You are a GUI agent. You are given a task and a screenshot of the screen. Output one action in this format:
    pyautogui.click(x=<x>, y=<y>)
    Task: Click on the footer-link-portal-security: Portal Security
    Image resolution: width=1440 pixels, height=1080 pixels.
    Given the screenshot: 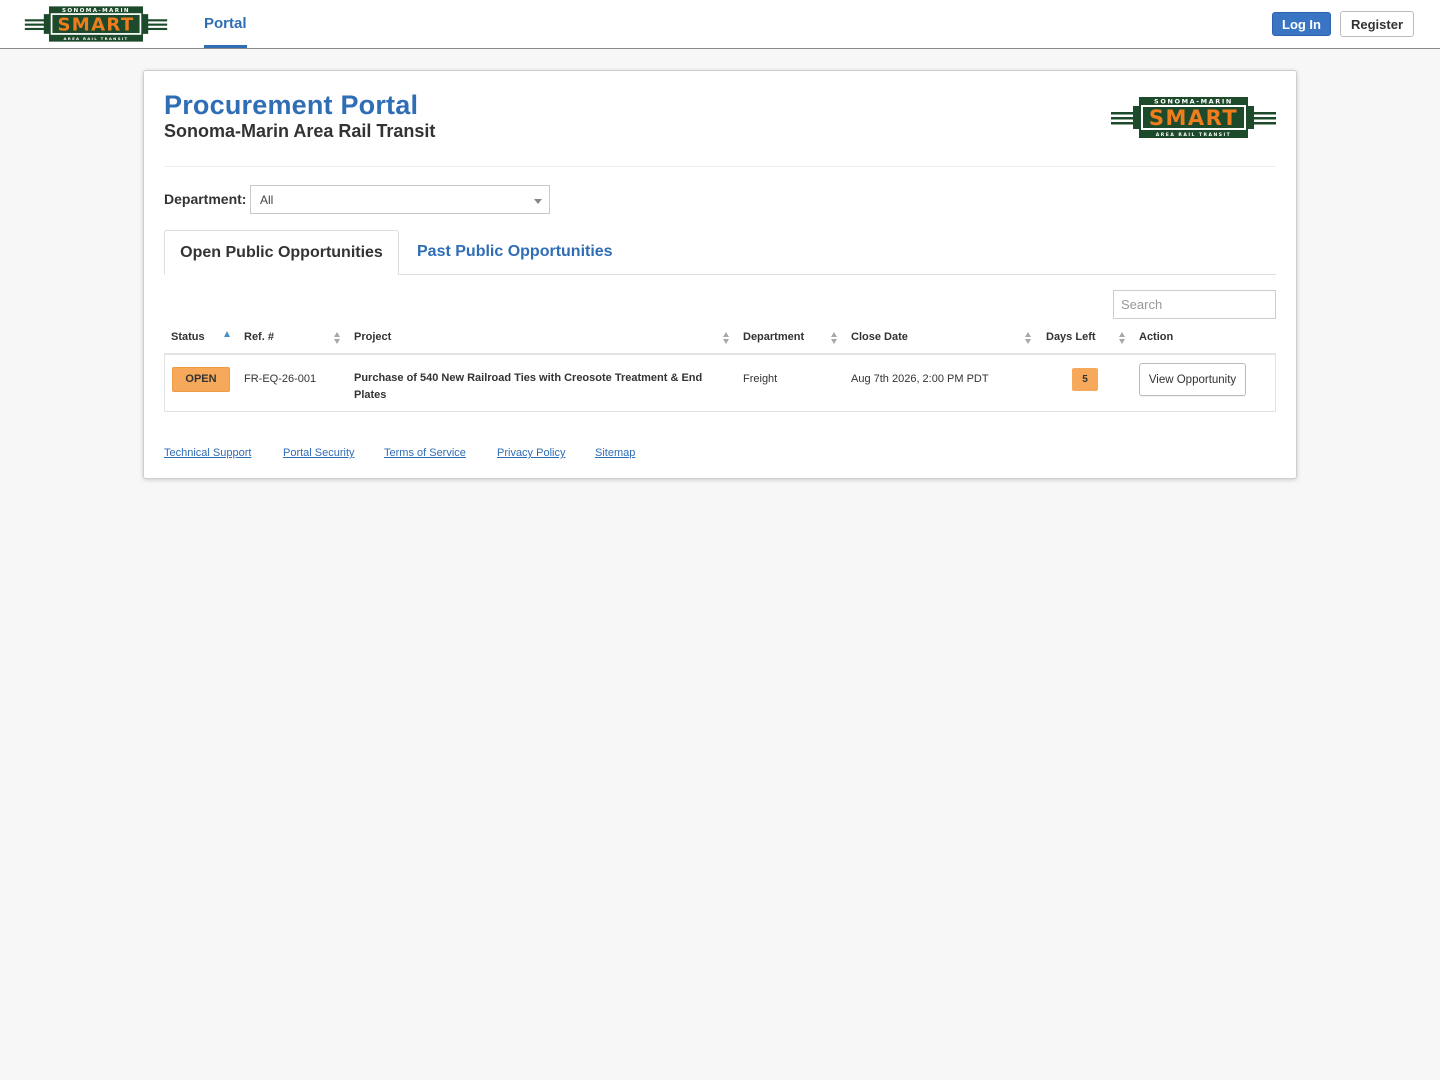 What is the action you would take?
    pyautogui.click(x=319, y=453)
    